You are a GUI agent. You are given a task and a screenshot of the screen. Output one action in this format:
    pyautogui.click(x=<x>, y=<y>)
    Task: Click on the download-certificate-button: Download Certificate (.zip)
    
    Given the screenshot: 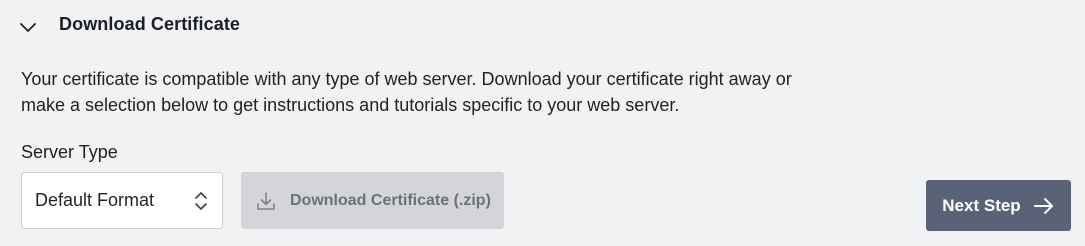 What is the action you would take?
    pyautogui.click(x=372, y=200)
    